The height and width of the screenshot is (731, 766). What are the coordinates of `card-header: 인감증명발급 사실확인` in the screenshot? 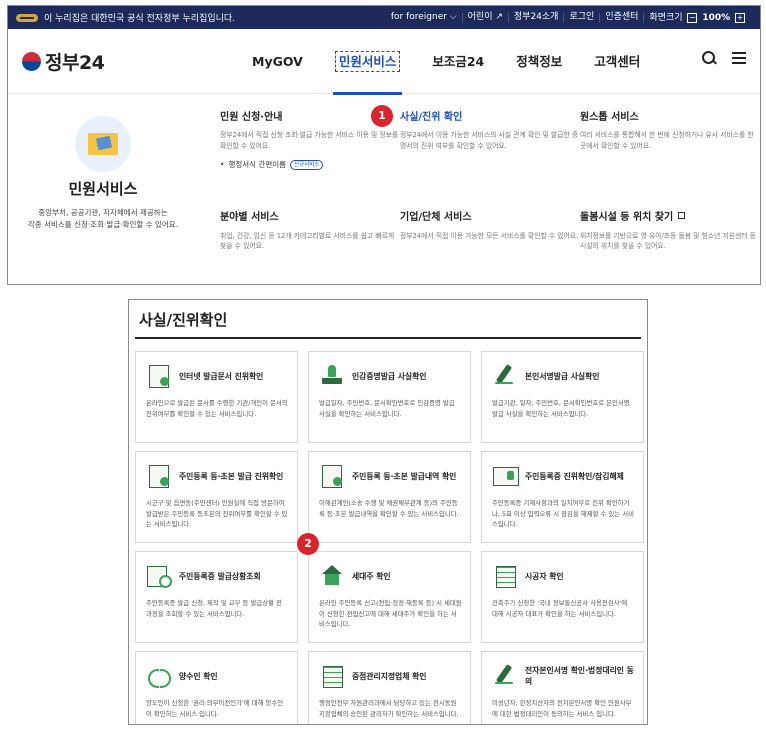 It's located at (390, 376).